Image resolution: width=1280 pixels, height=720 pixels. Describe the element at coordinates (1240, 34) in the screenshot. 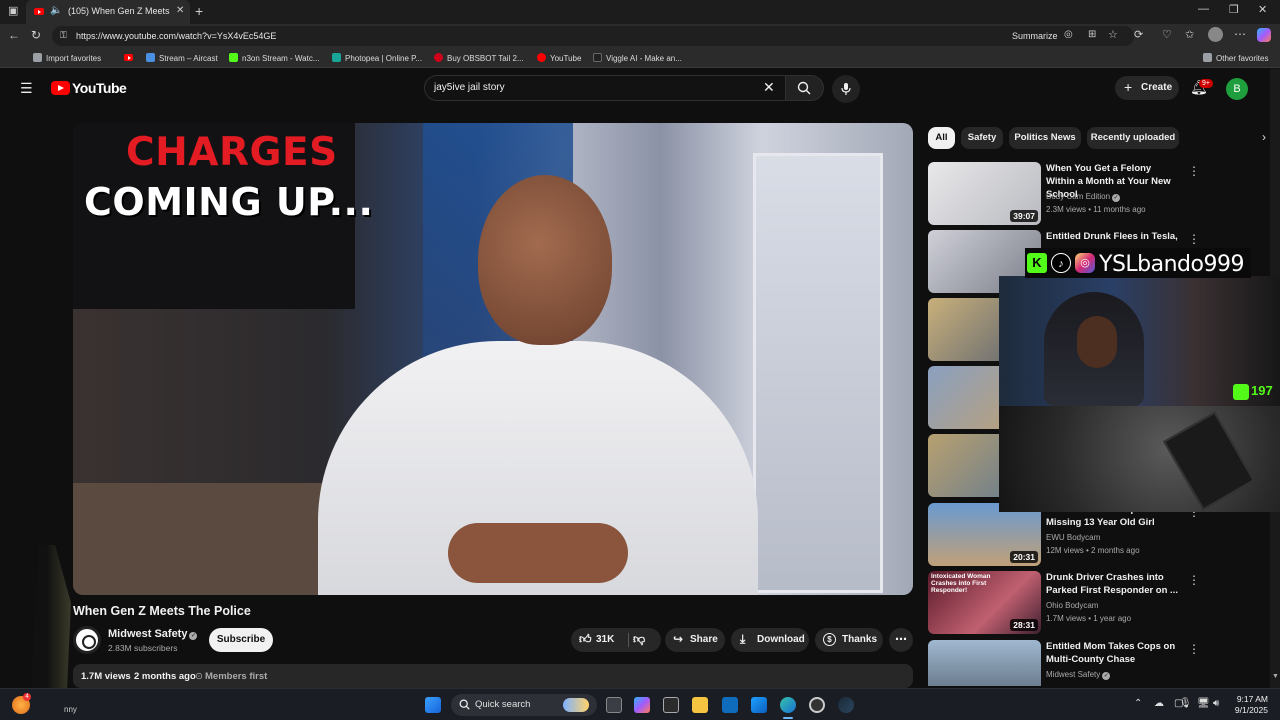

I see `more-menu-icon: ⋯` at that location.